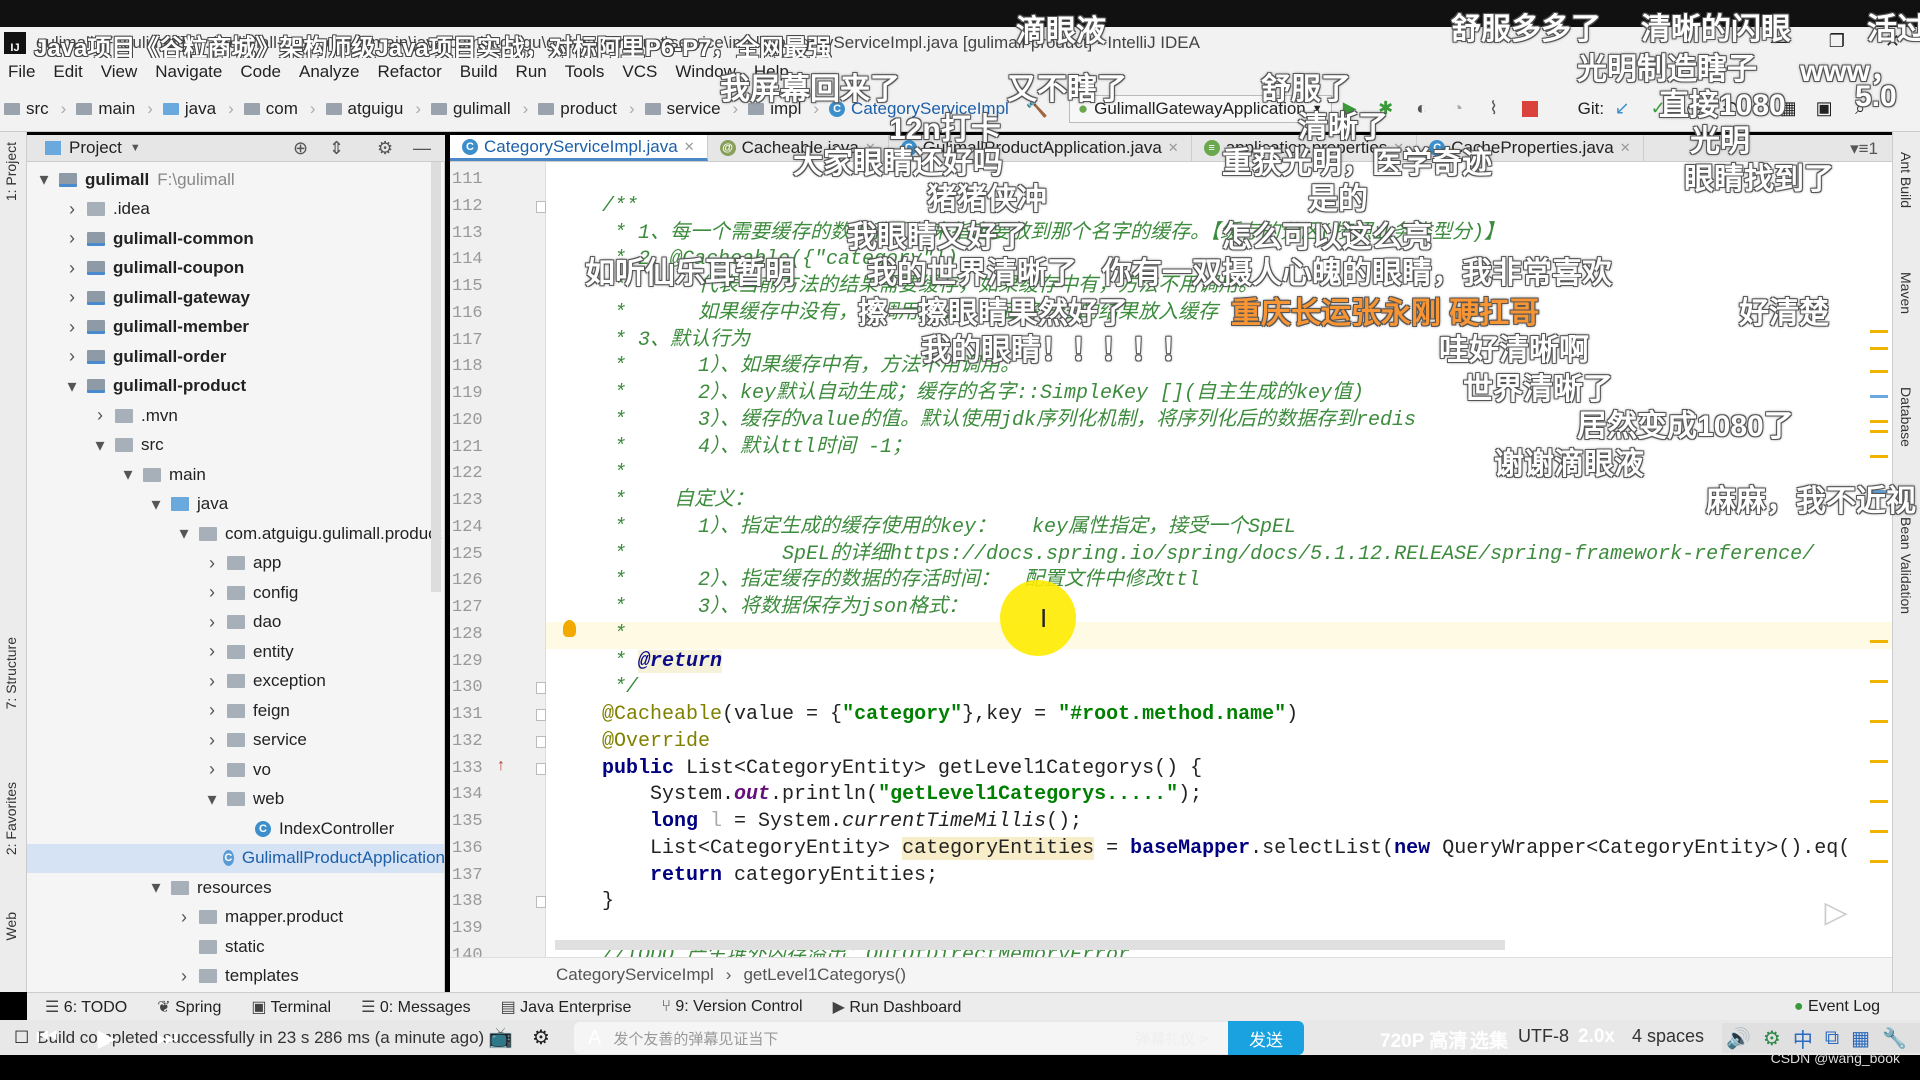 This screenshot has height=1080, width=1920. I want to click on tree-item: › feign, so click(235, 710).